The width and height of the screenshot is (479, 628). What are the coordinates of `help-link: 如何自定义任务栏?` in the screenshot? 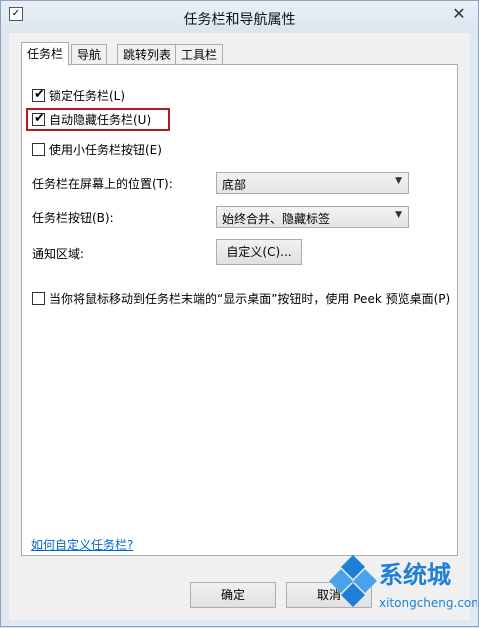 It's located at (82, 544).